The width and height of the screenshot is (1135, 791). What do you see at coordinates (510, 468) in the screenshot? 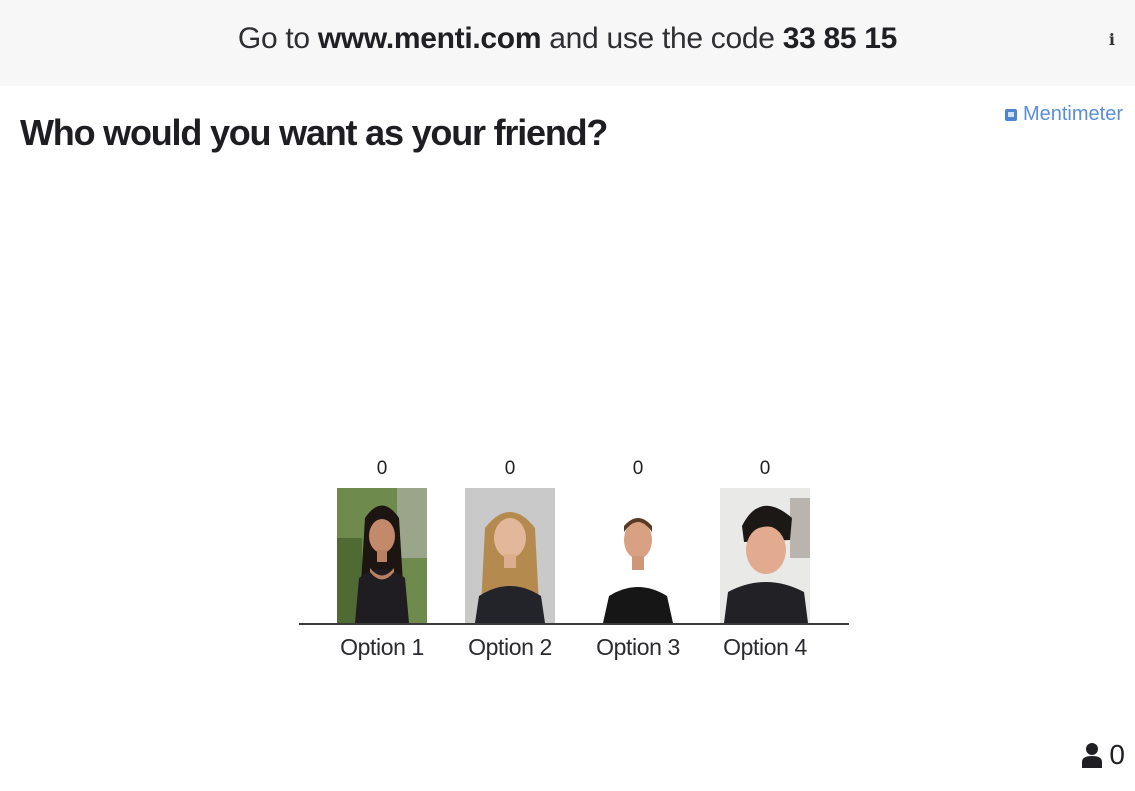
I see `option-2-count: 0` at bounding box center [510, 468].